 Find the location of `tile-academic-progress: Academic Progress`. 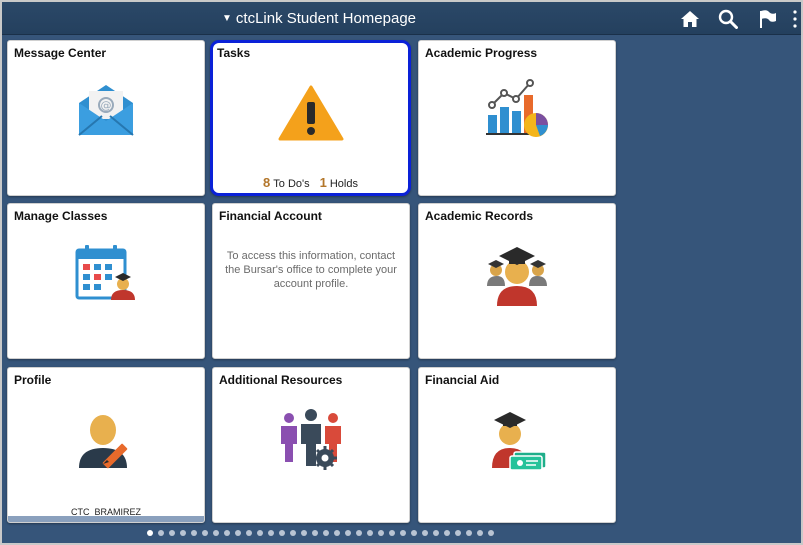

tile-academic-progress: Academic Progress is located at coordinates (517, 118).